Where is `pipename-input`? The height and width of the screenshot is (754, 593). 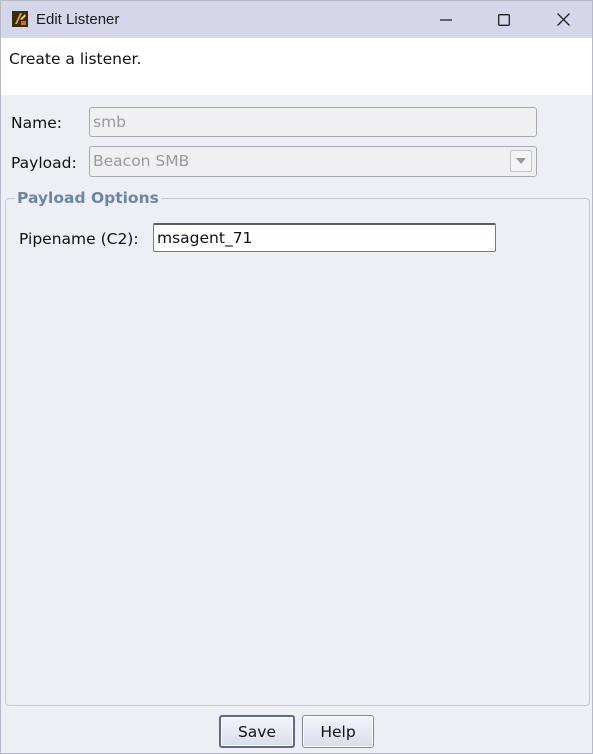 pipename-input is located at coordinates (324, 237).